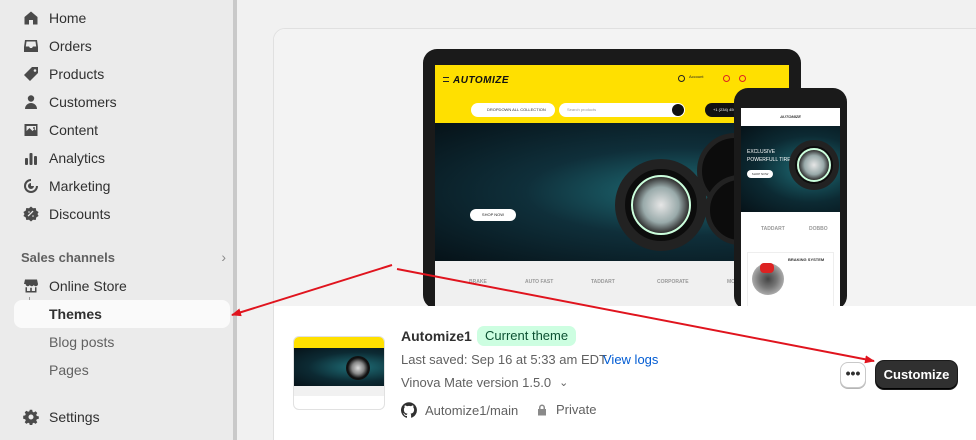 The image size is (976, 440). Describe the element at coordinates (123, 257) in the screenshot. I see `sales-channels-header: Sales channels ›` at that location.